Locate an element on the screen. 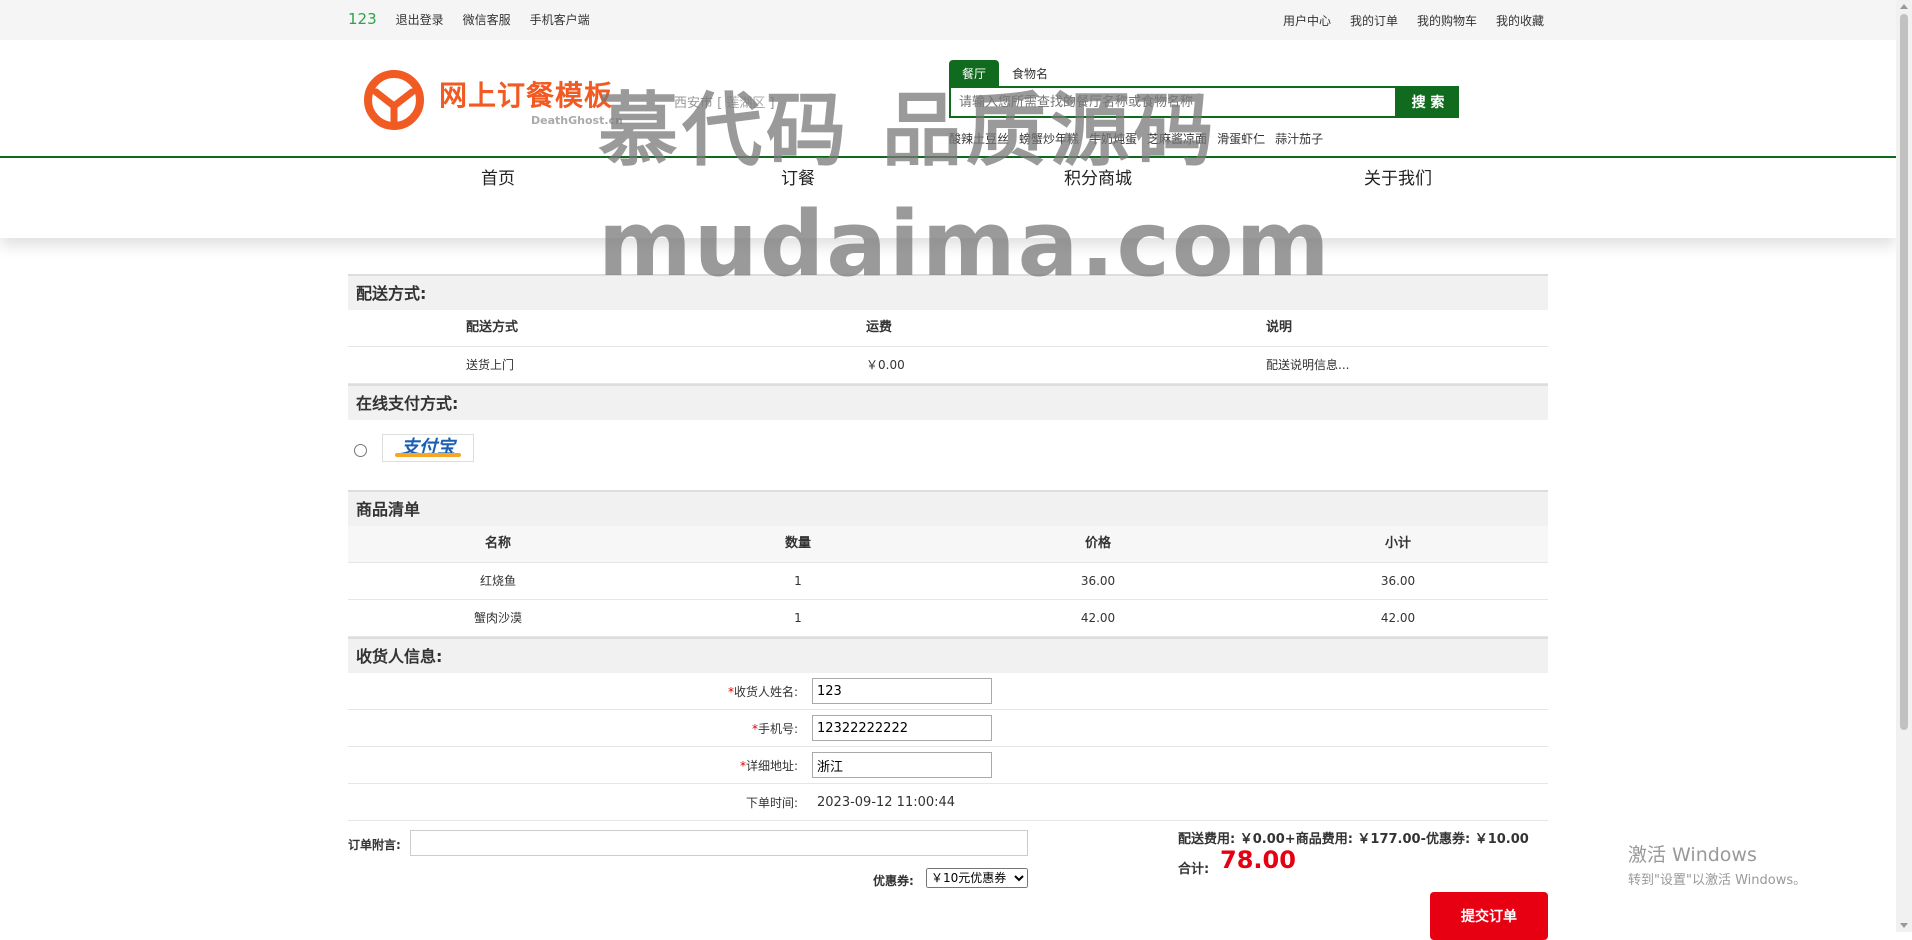 This screenshot has height=940, width=1912. search-tabs: 餐厅 食物名 is located at coordinates (1005, 73).